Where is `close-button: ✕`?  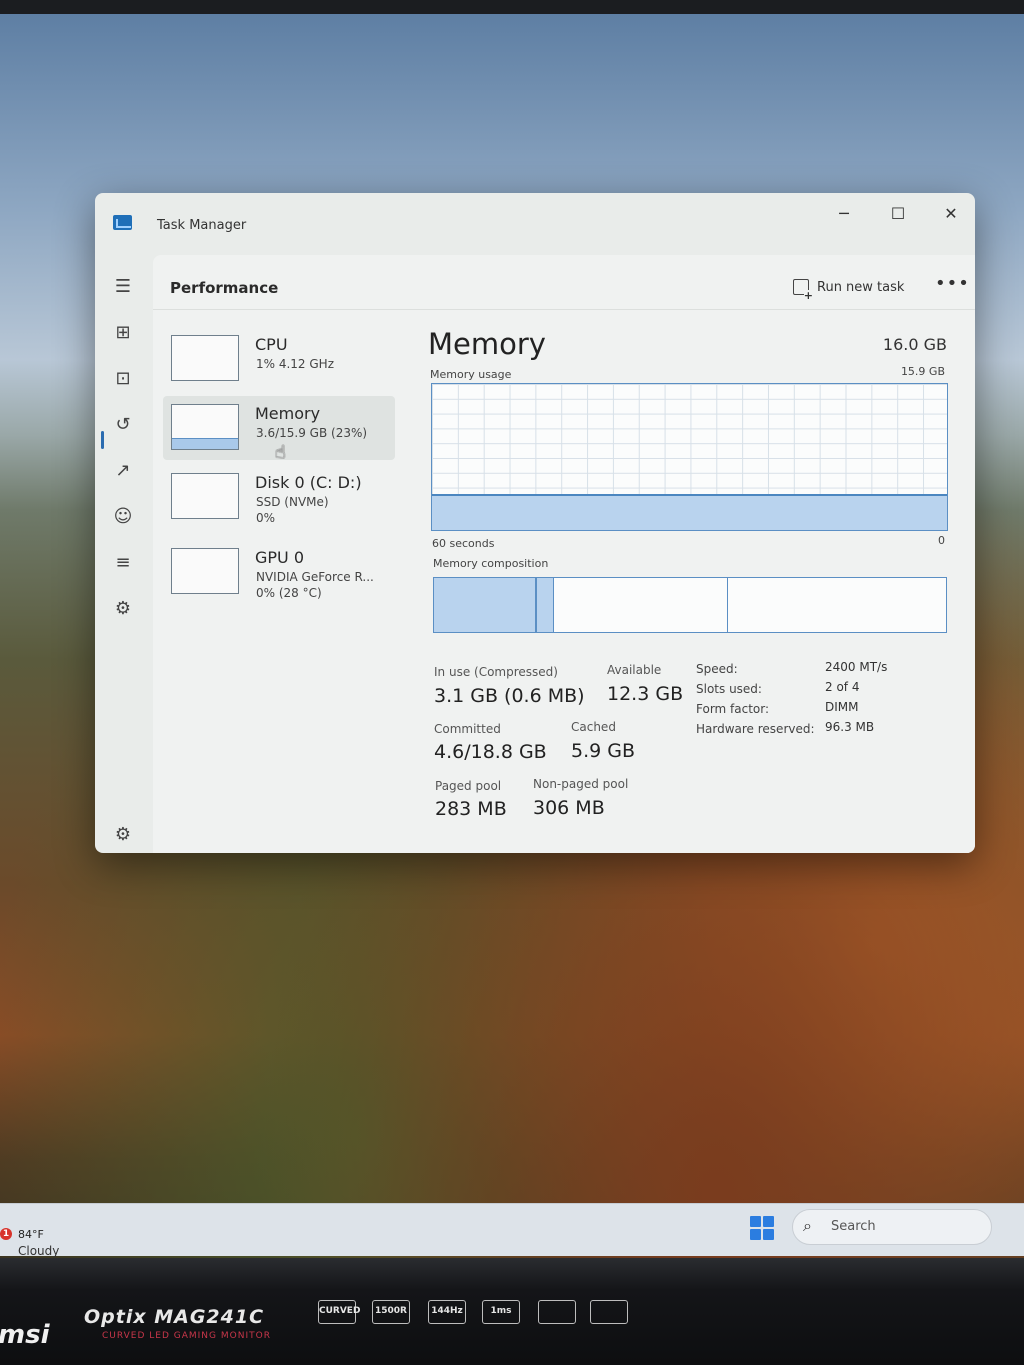 close-button: ✕ is located at coordinates (951, 214).